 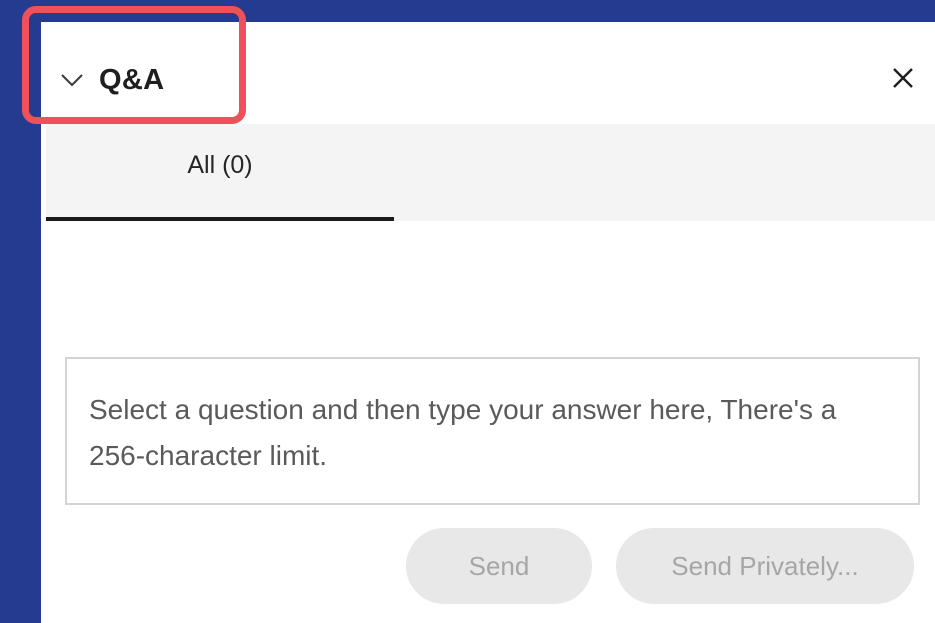 I want to click on close-icon, so click(x=903, y=80).